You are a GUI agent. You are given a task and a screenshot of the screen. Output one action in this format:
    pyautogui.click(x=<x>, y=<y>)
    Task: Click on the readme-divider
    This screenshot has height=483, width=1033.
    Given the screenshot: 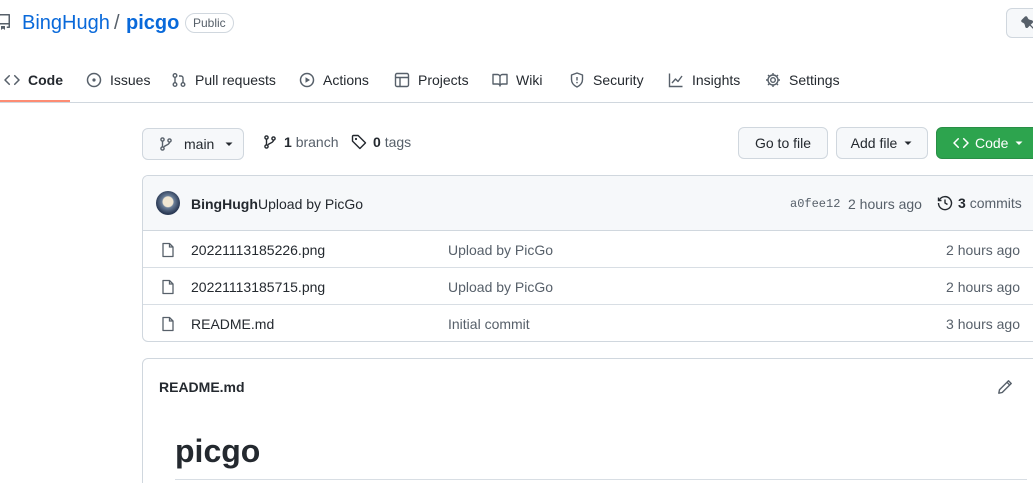 What is the action you would take?
    pyautogui.click(x=601, y=479)
    